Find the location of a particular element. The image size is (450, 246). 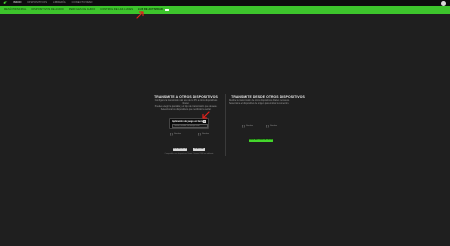

left-device-2: [ ] Nombre is located at coordinates (203, 134).